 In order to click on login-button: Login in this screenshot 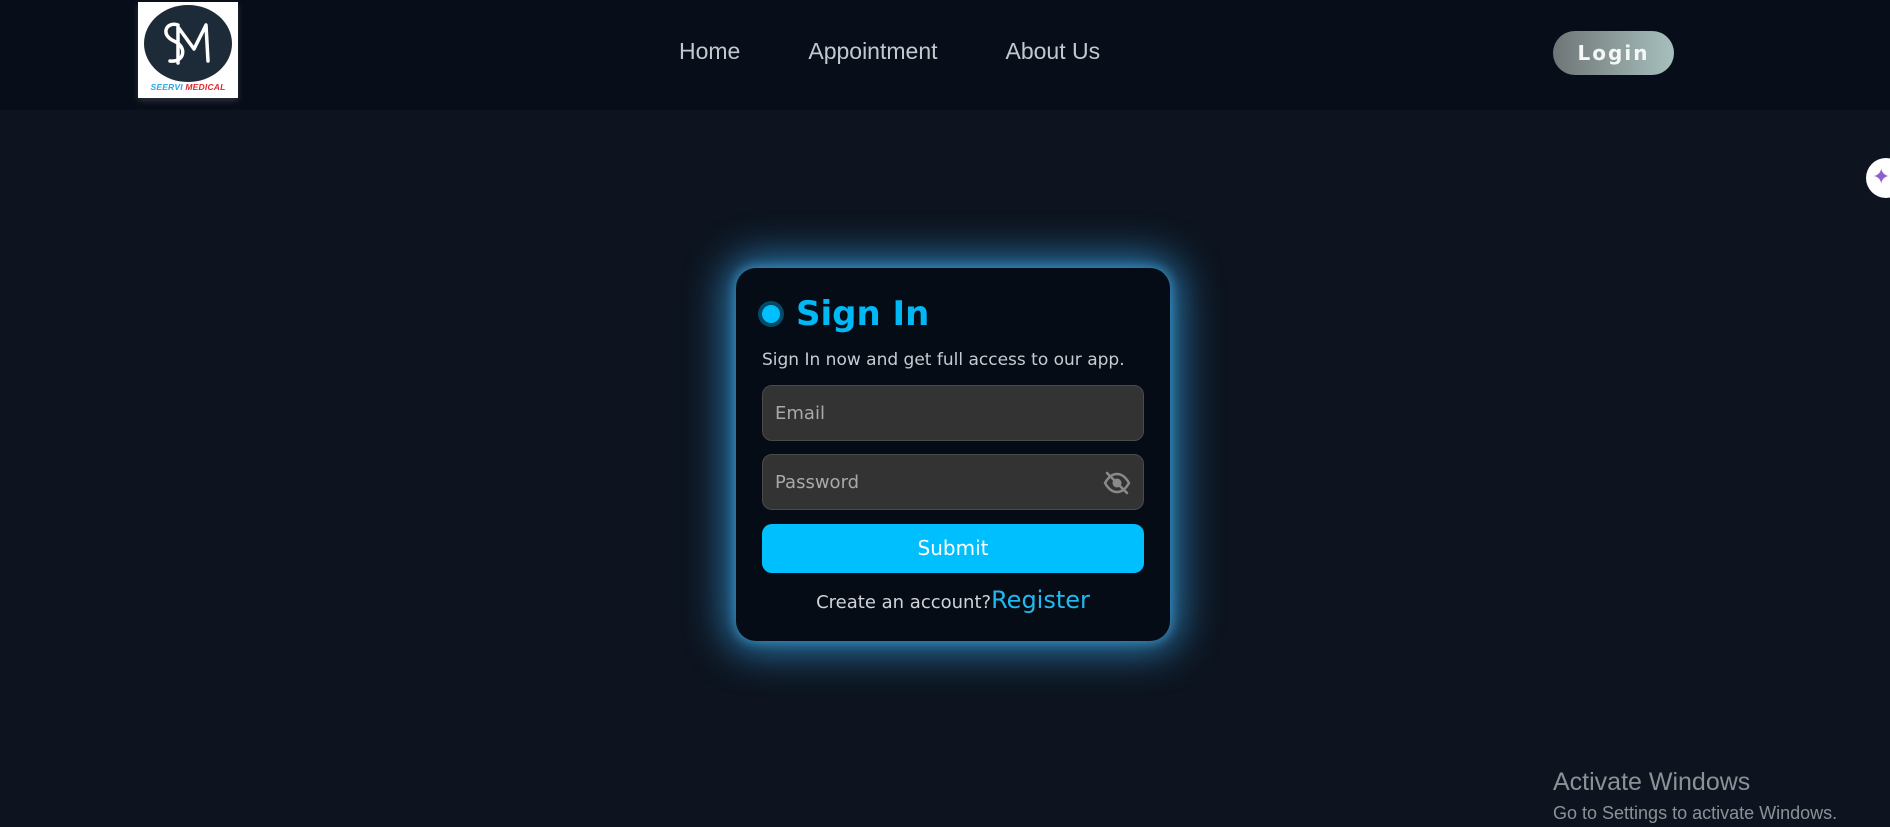, I will do `click(1613, 53)`.